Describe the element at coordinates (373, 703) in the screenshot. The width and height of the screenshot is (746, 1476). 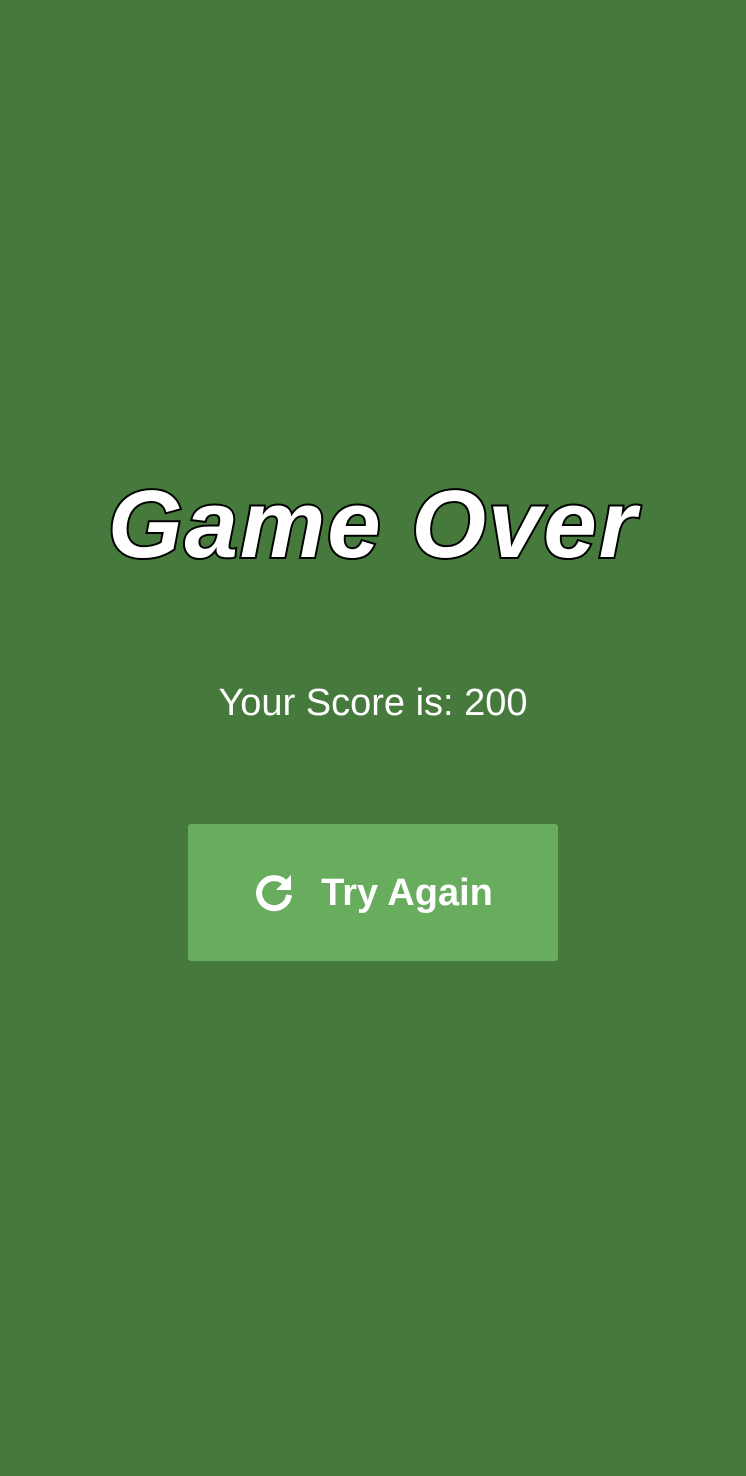
I see `score-text: Your Score is: 200` at that location.